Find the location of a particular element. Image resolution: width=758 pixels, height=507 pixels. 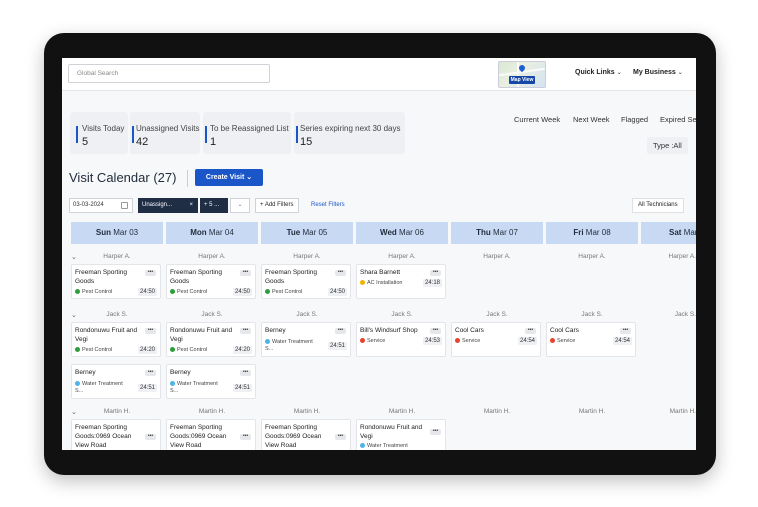

visit-customer: Shara Barnett is located at coordinates (380, 272).